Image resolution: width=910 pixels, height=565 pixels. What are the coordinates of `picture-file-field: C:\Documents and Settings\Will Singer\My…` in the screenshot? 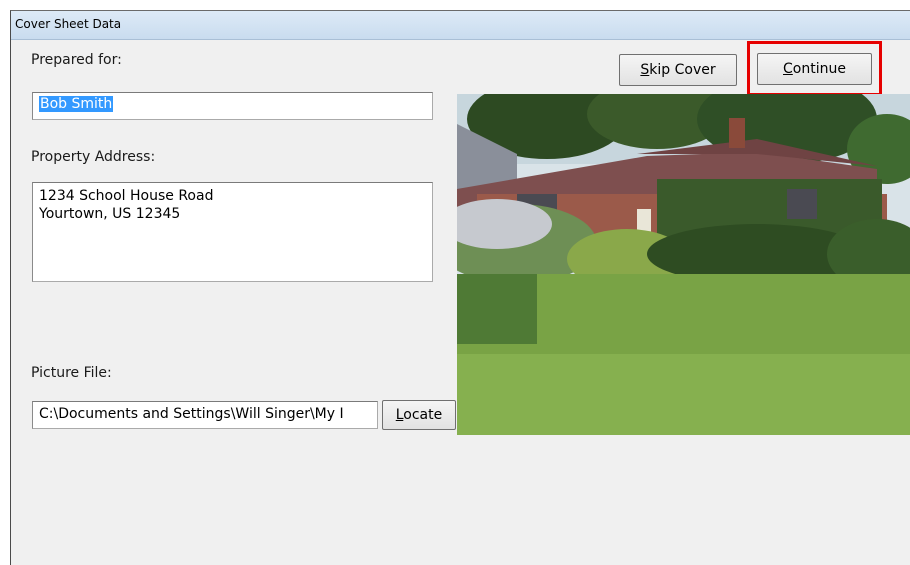 It's located at (205, 415).